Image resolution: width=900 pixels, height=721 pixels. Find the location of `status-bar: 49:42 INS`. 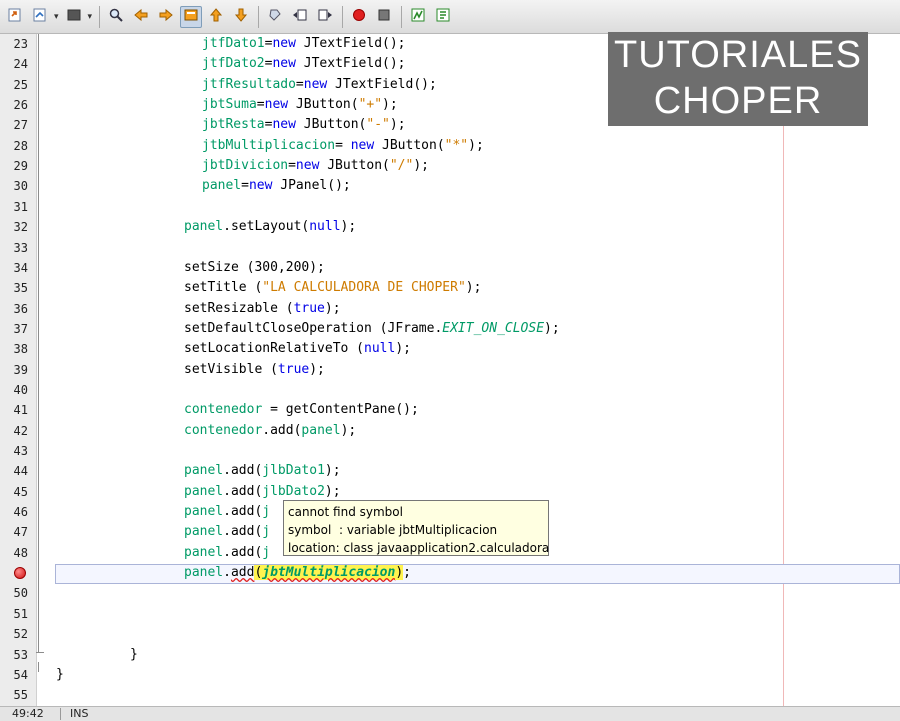

status-bar: 49:42 INS is located at coordinates (450, 713).